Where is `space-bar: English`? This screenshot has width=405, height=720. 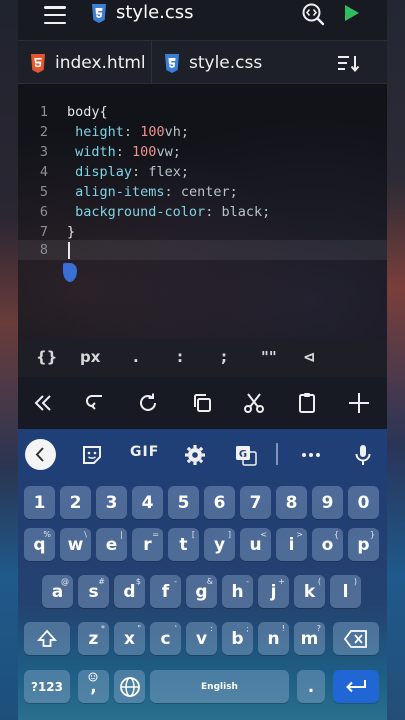 space-bar: English is located at coordinates (219, 686).